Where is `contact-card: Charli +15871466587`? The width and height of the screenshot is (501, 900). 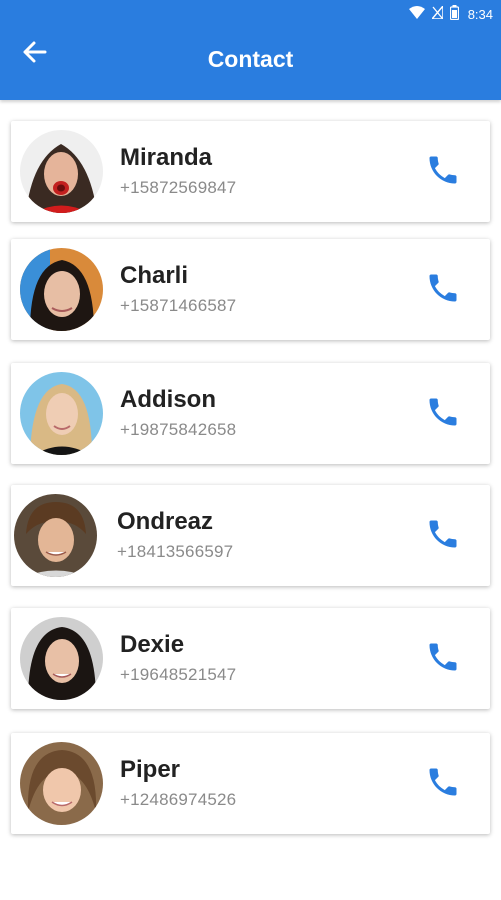
contact-card: Charli +15871466587 is located at coordinates (250, 289).